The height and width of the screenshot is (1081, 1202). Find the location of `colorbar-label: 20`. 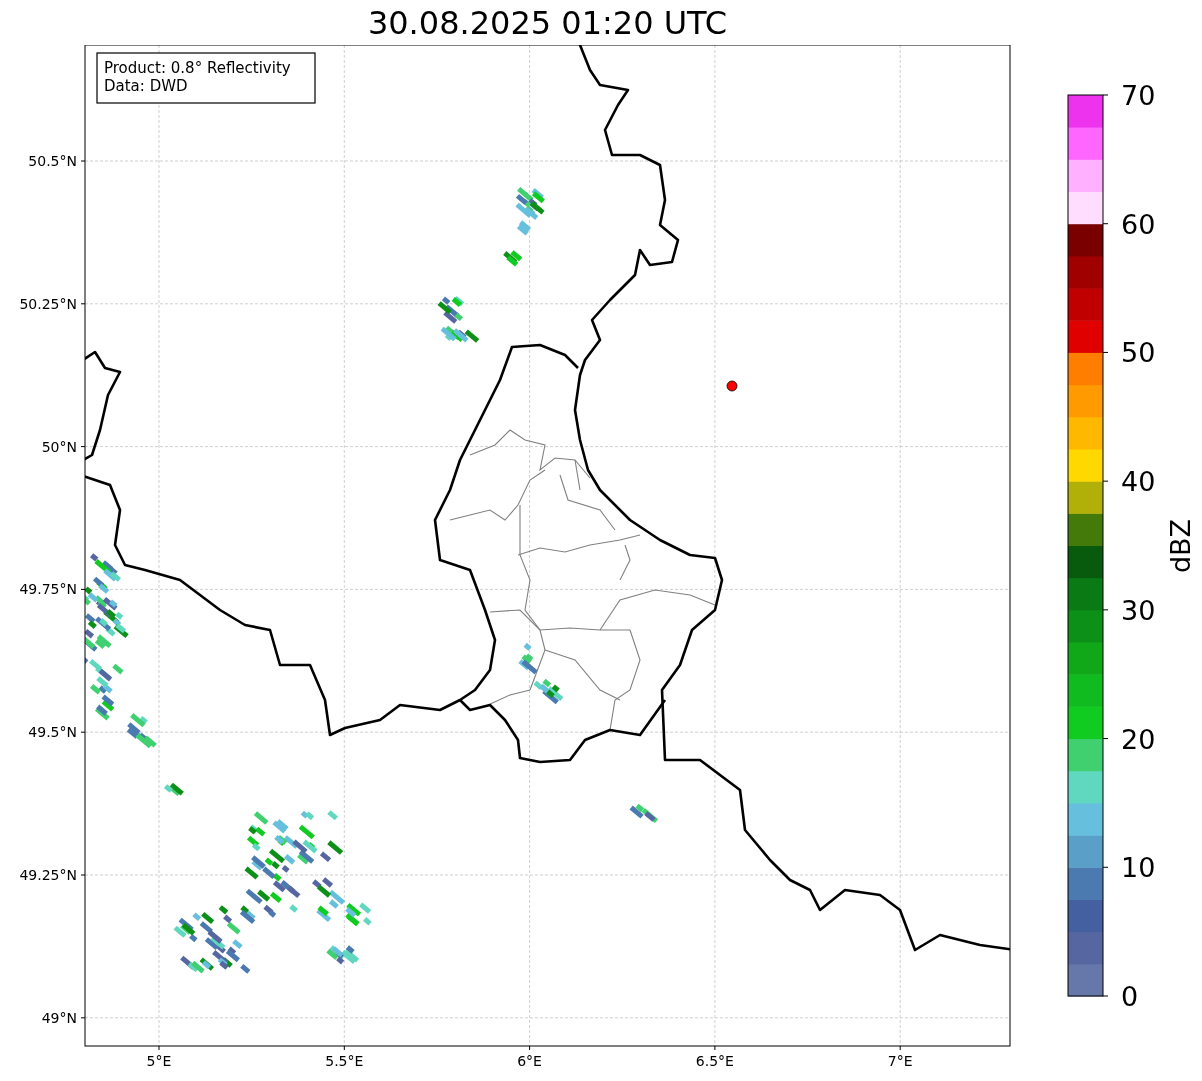

colorbar-label: 20 is located at coordinates (1138, 739).